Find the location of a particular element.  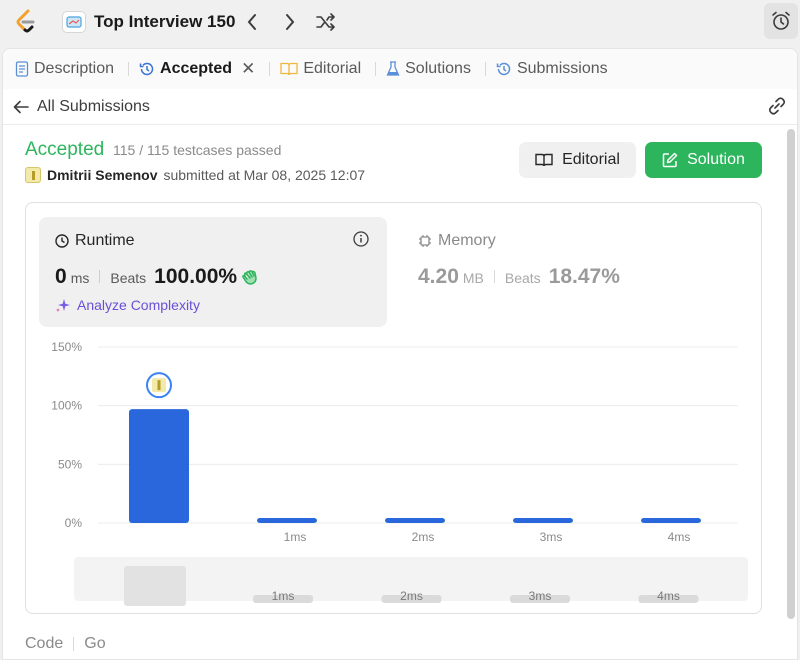

runtime-beats-value: 100.00% is located at coordinates (196, 276).